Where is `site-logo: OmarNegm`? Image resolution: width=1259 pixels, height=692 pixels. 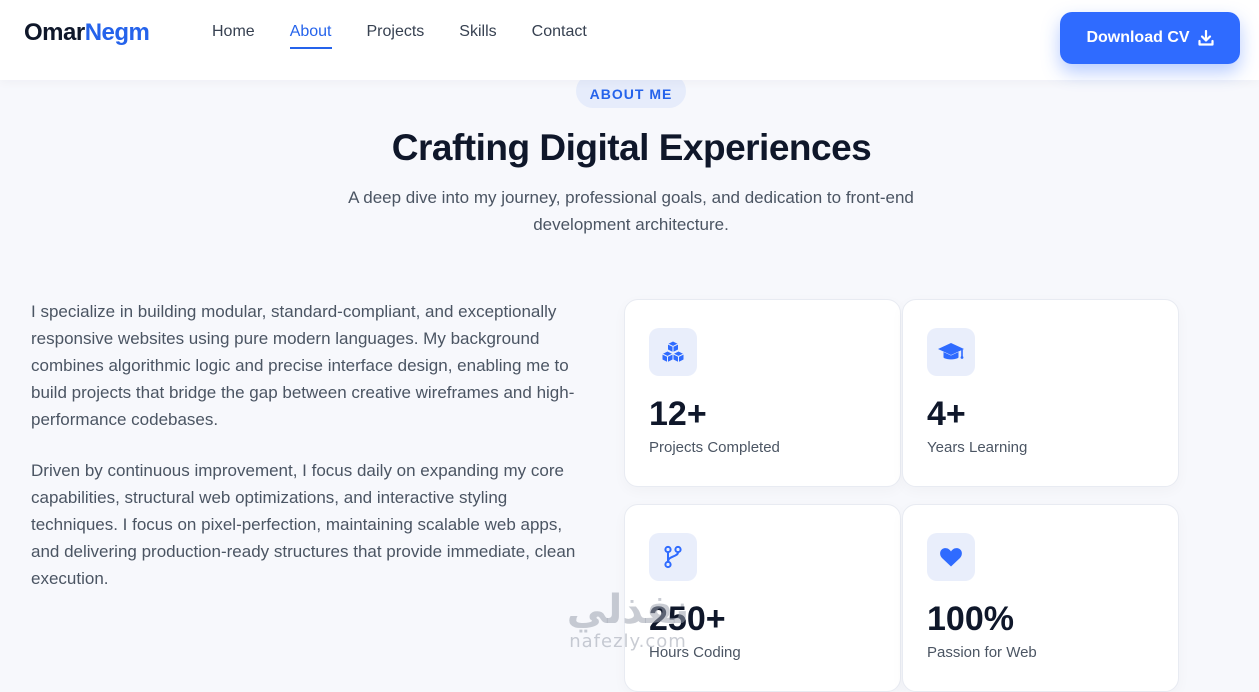
site-logo: OmarNegm is located at coordinates (87, 33).